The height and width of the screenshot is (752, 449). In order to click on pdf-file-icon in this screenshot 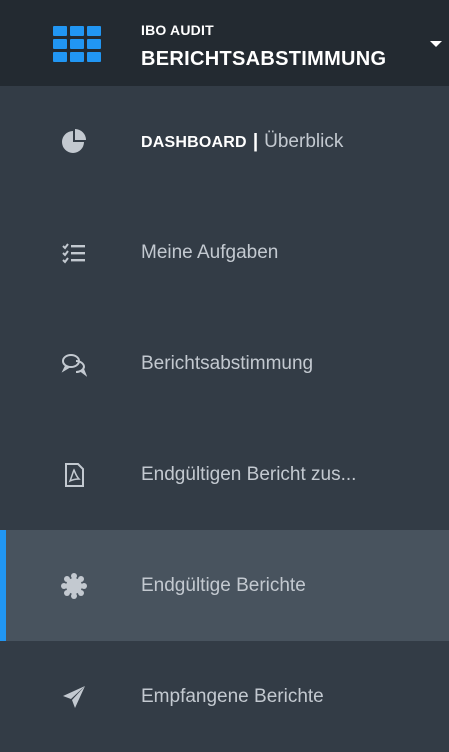, I will do `click(74, 474)`.